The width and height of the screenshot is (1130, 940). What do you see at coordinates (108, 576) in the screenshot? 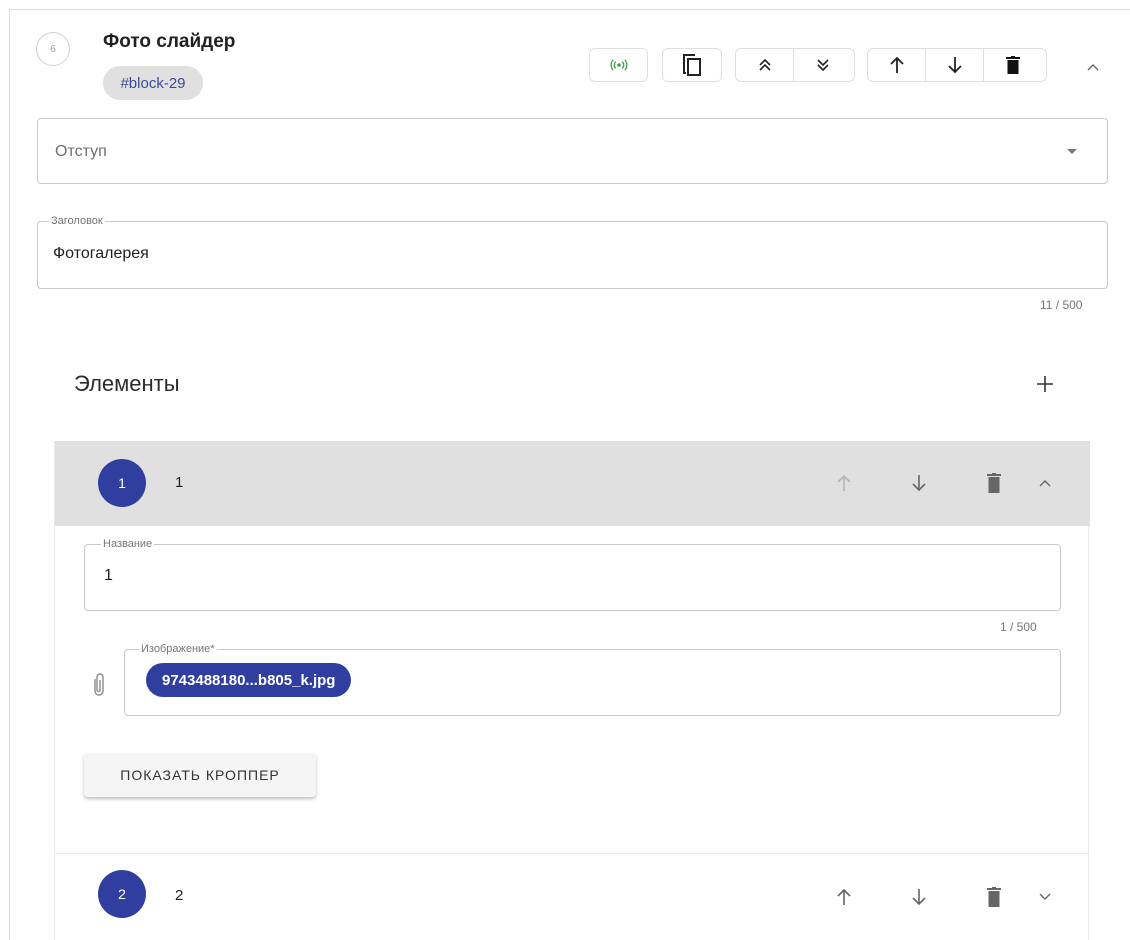
I see `element-1-name-value: 1` at bounding box center [108, 576].